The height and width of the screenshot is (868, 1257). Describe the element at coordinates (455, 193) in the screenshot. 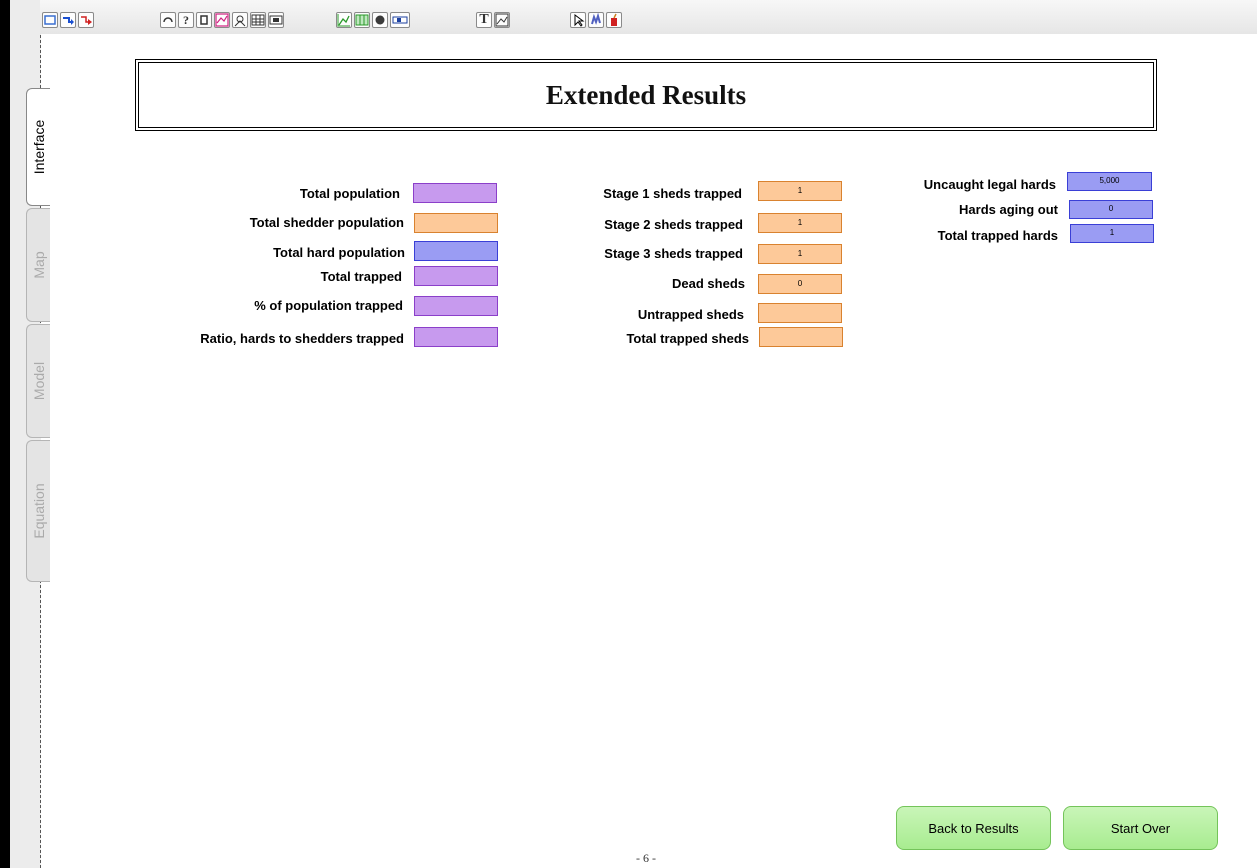

I see `field-total-population` at that location.